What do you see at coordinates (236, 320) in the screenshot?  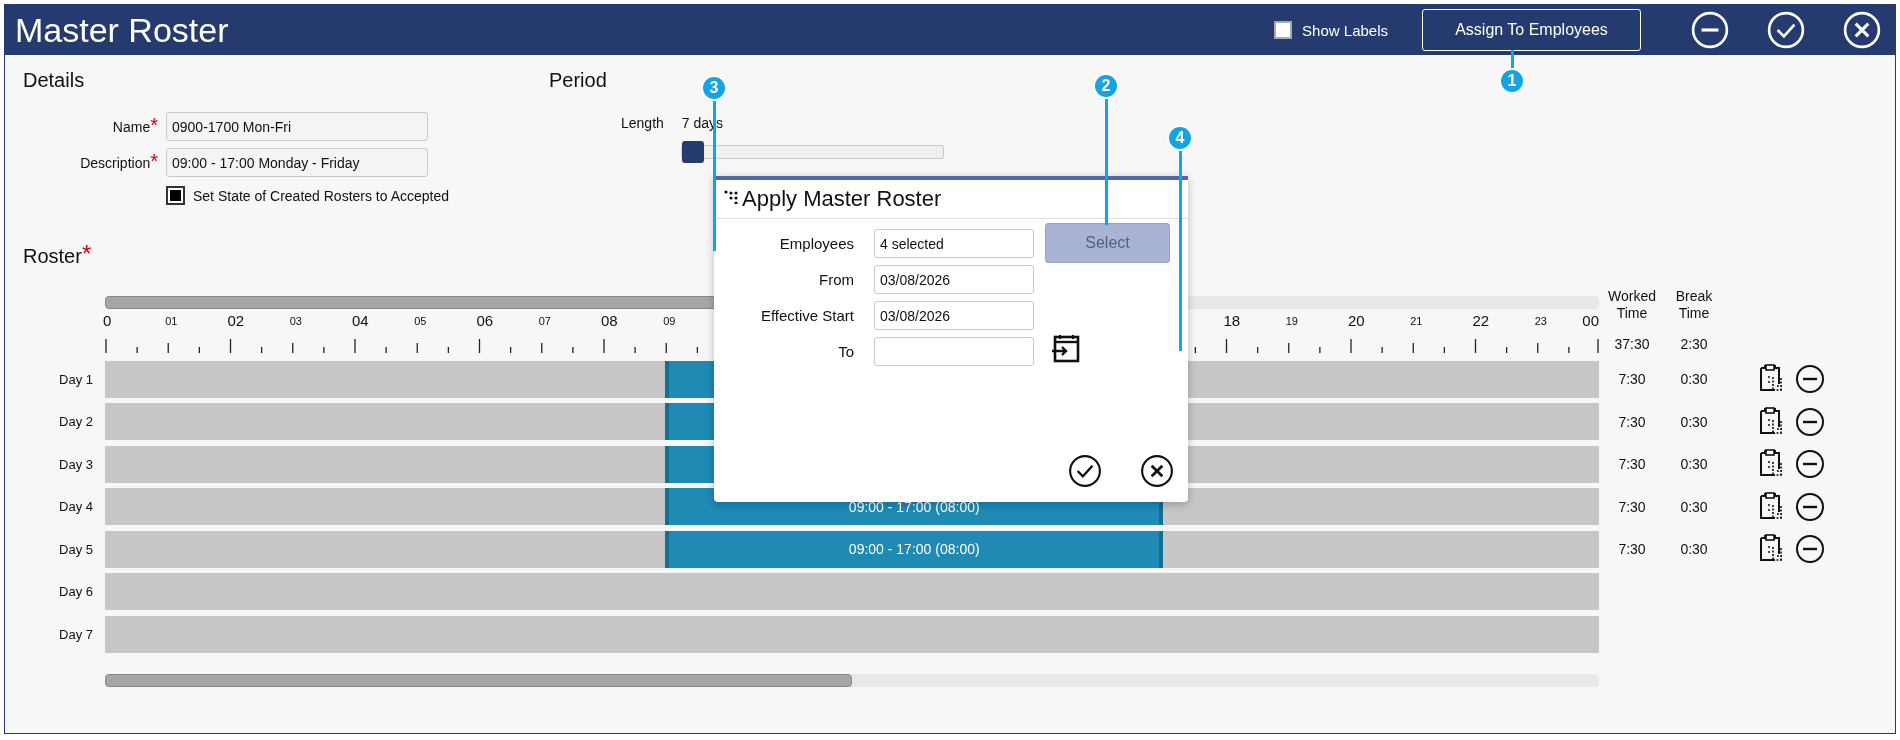 I see `hour-label: 02` at bounding box center [236, 320].